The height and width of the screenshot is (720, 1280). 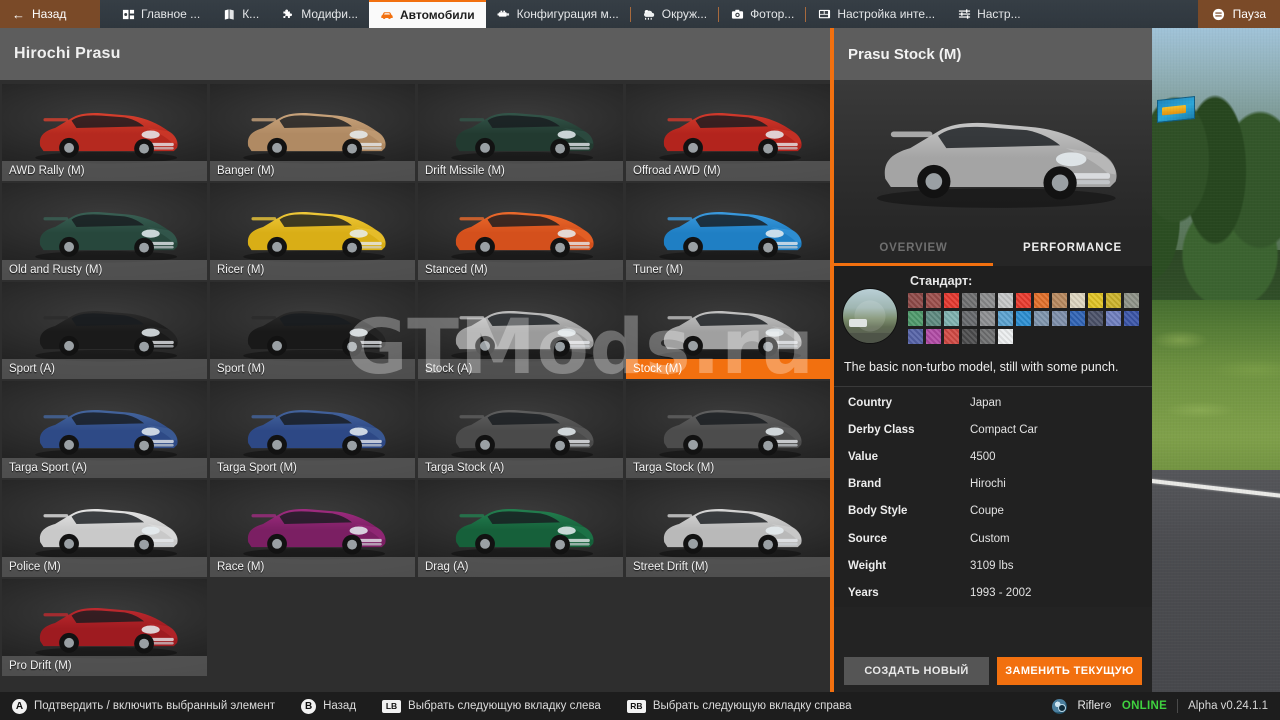 What do you see at coordinates (229, 14) in the screenshot?
I see `map-icon` at bounding box center [229, 14].